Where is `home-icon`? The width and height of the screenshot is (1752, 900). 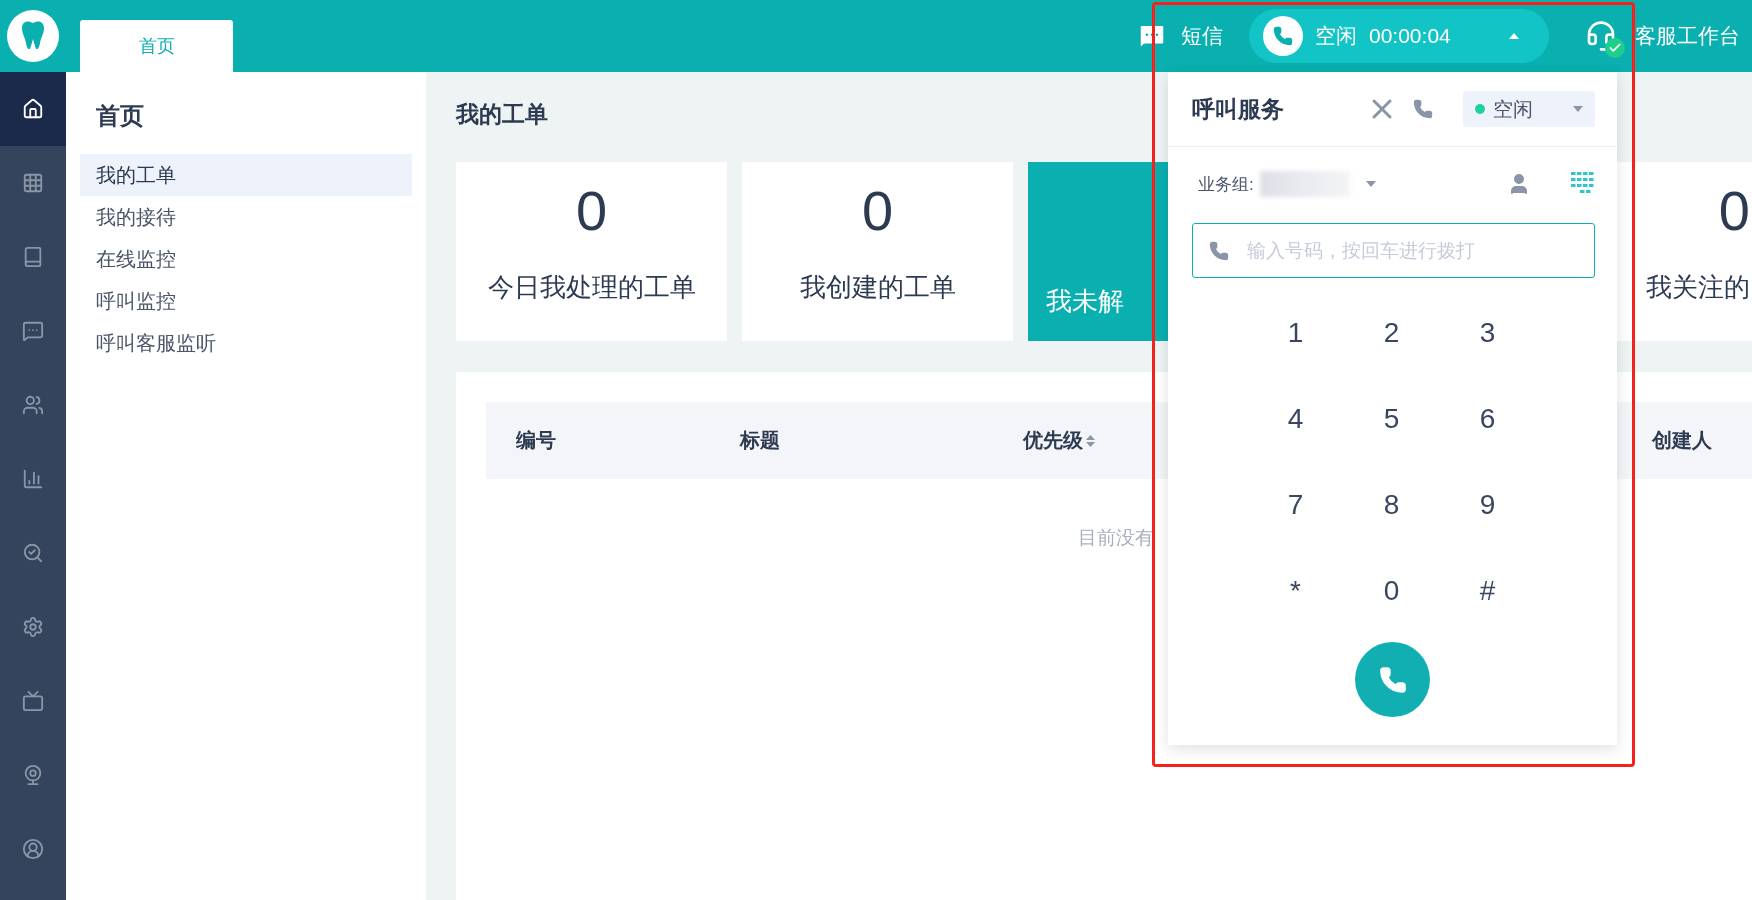
home-icon is located at coordinates (33, 109).